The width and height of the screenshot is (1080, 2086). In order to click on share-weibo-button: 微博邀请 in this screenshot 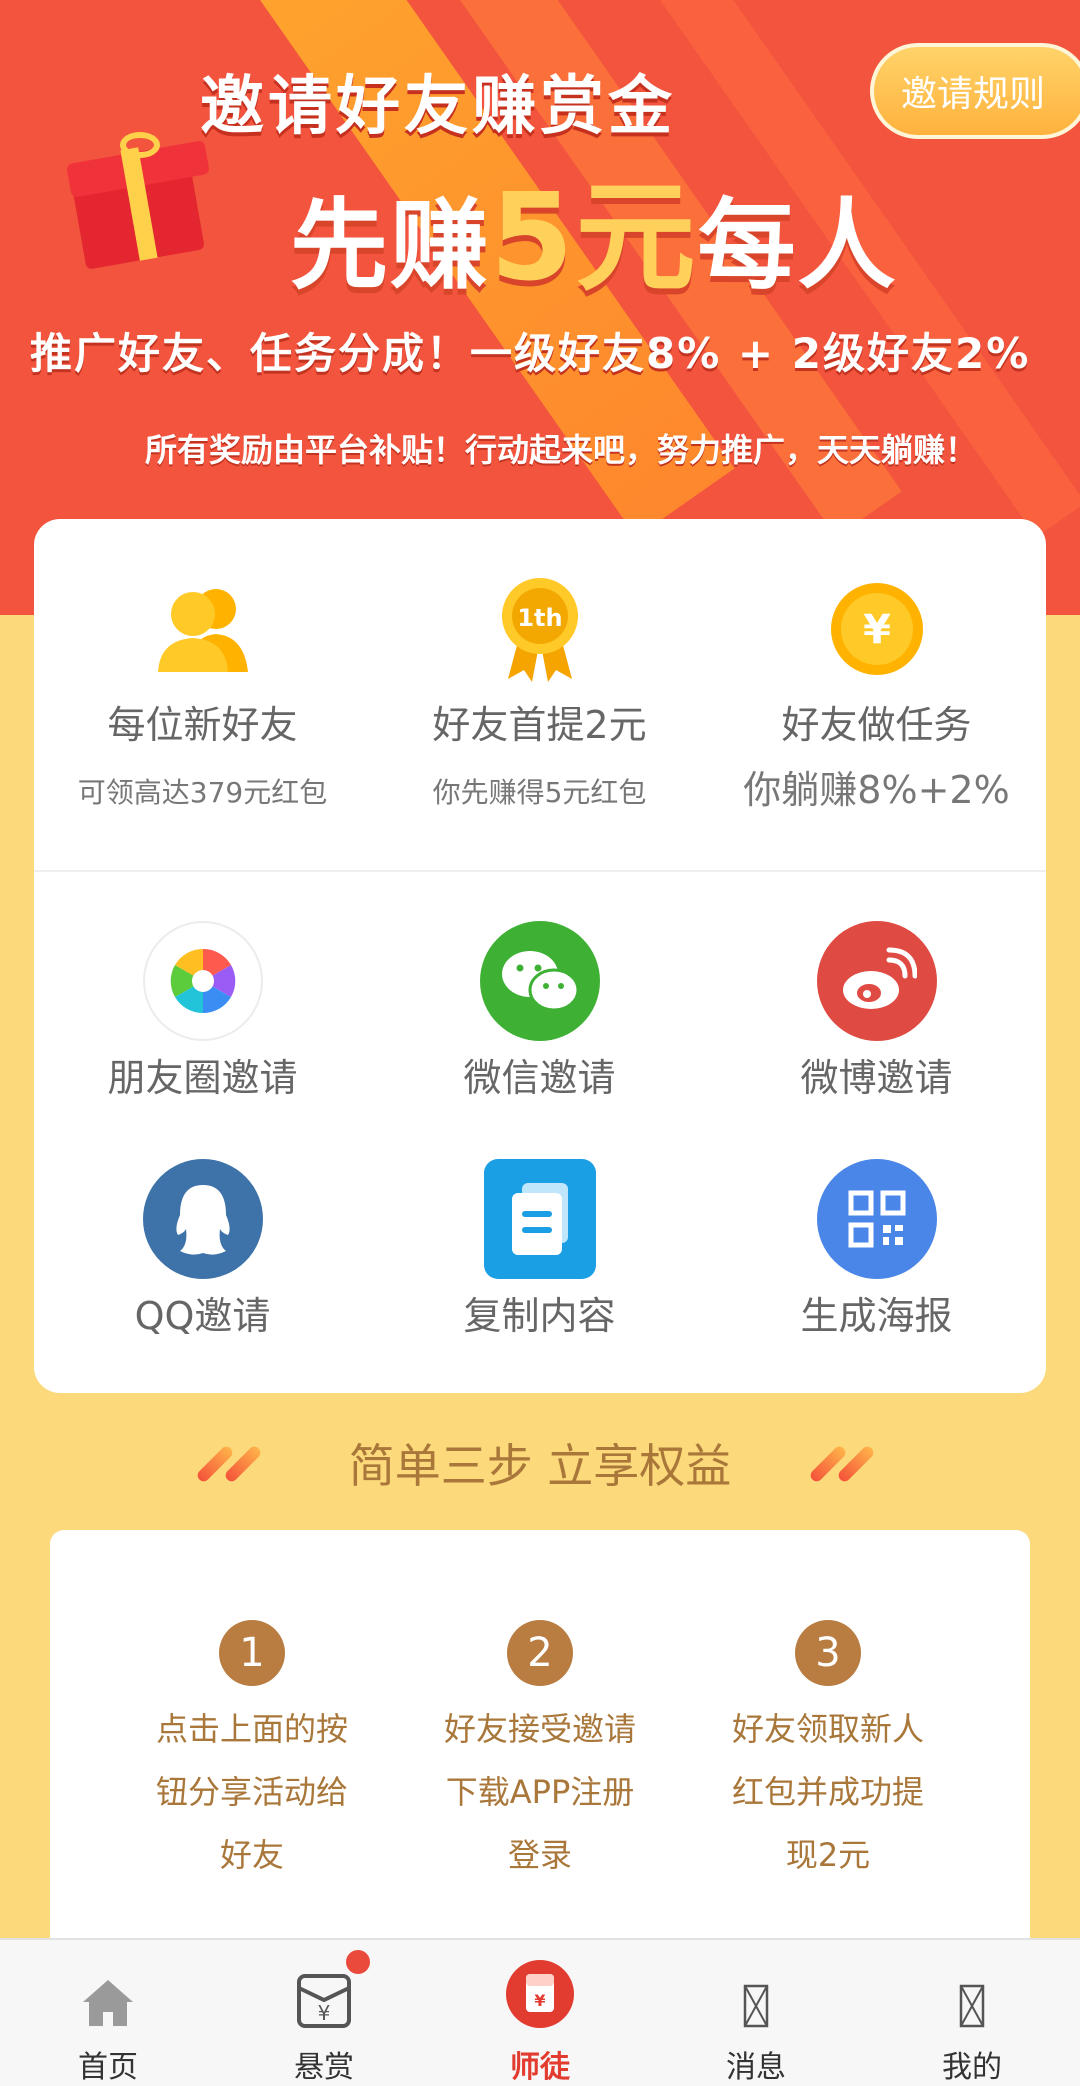, I will do `click(876, 1011)`.